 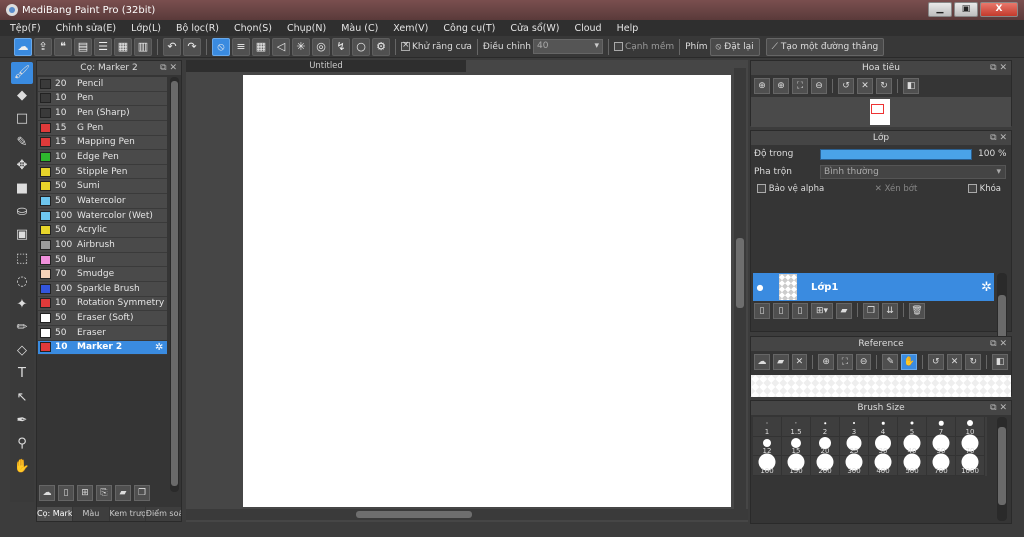 I want to click on curve-snap-icon: ↯, so click(x=341, y=46).